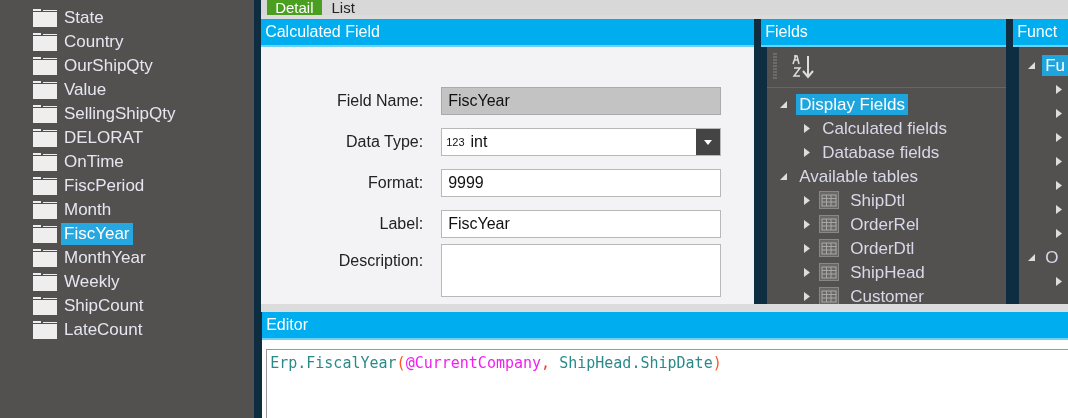  I want to click on input-field: 9999, so click(581, 182).